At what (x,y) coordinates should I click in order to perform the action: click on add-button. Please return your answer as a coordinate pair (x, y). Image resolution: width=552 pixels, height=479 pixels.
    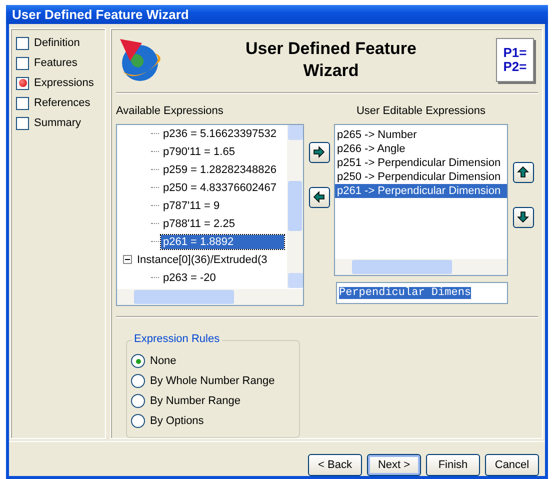
    Looking at the image, I should click on (319, 152).